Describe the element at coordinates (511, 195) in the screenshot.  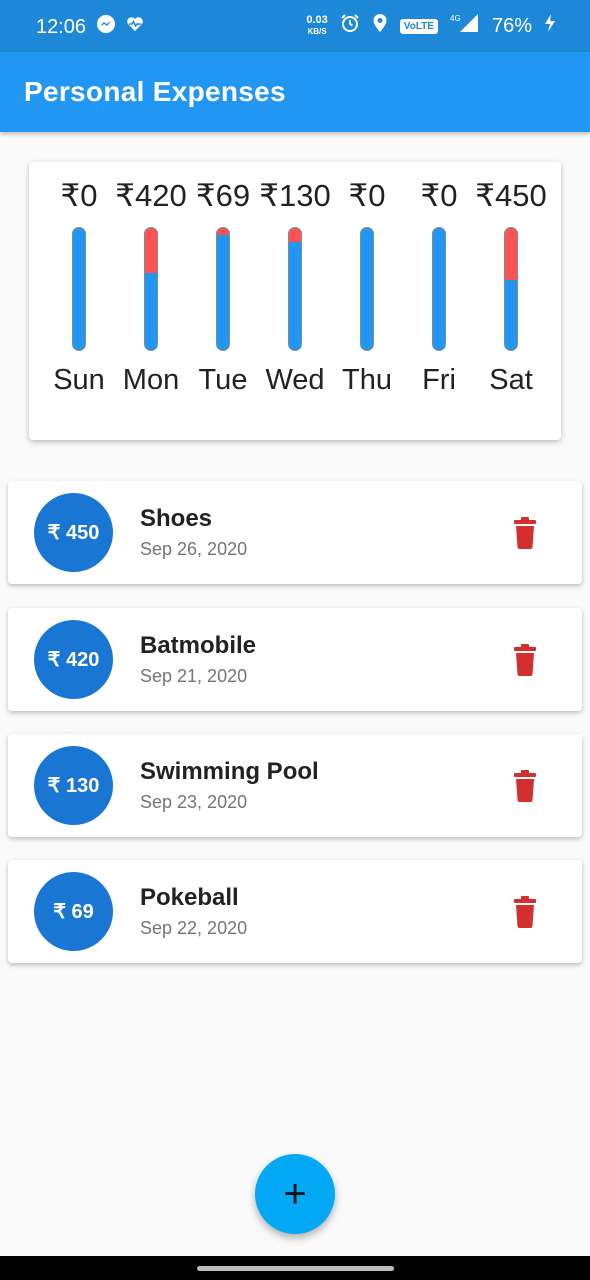
I see `bar-amount-label: ₹450` at that location.